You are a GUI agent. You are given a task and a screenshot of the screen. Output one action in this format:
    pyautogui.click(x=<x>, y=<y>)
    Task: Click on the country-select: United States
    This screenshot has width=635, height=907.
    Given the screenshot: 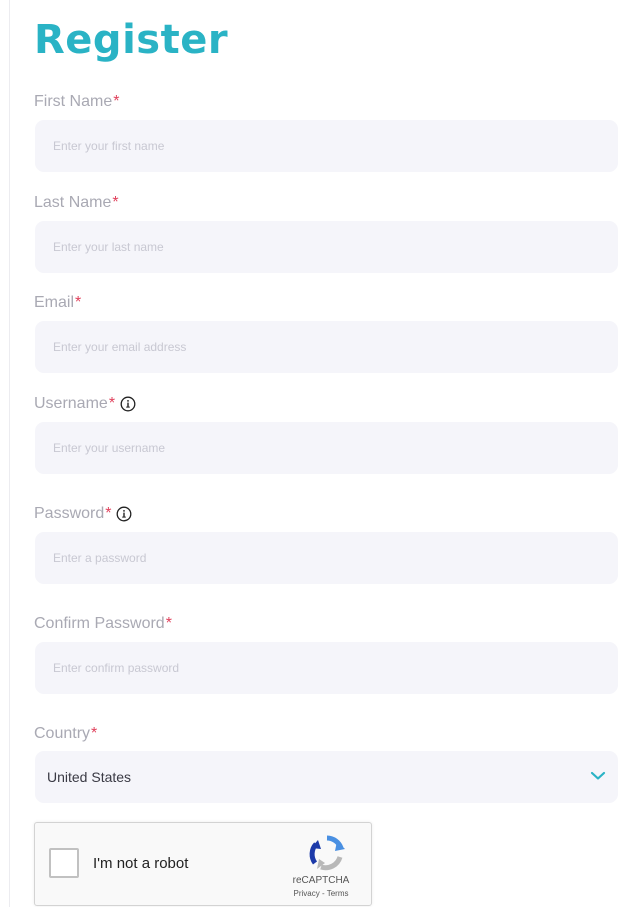 What is the action you would take?
    pyautogui.click(x=326, y=777)
    